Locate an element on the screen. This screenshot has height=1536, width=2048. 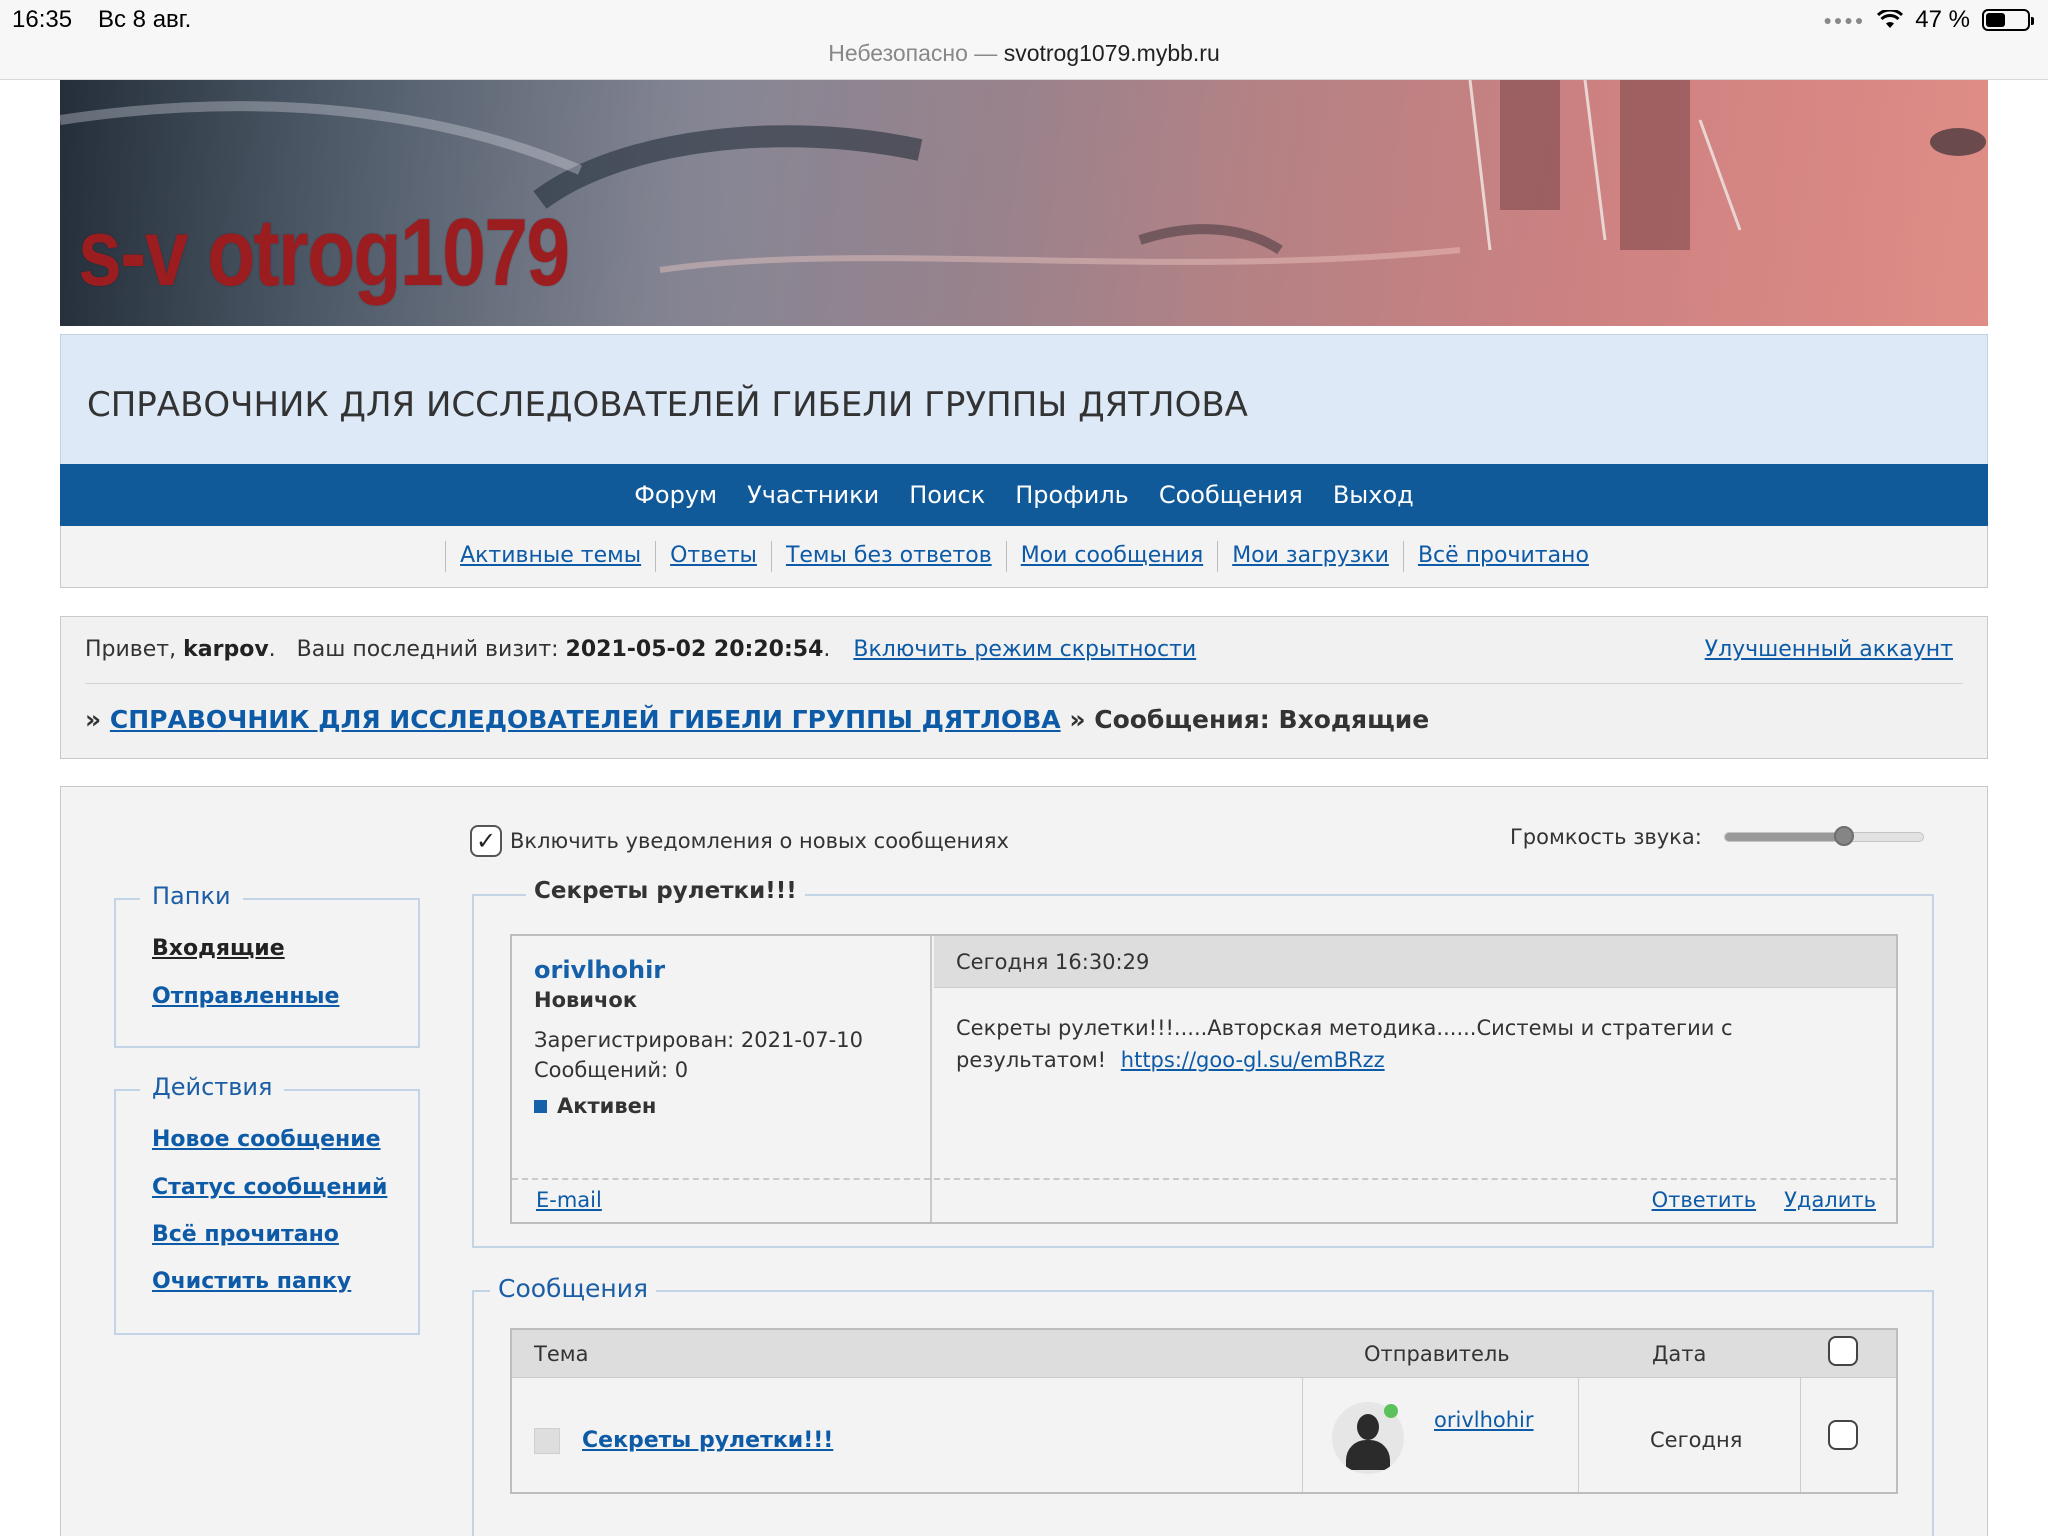
subnav-item: Темы без ответов is located at coordinates (888, 556).